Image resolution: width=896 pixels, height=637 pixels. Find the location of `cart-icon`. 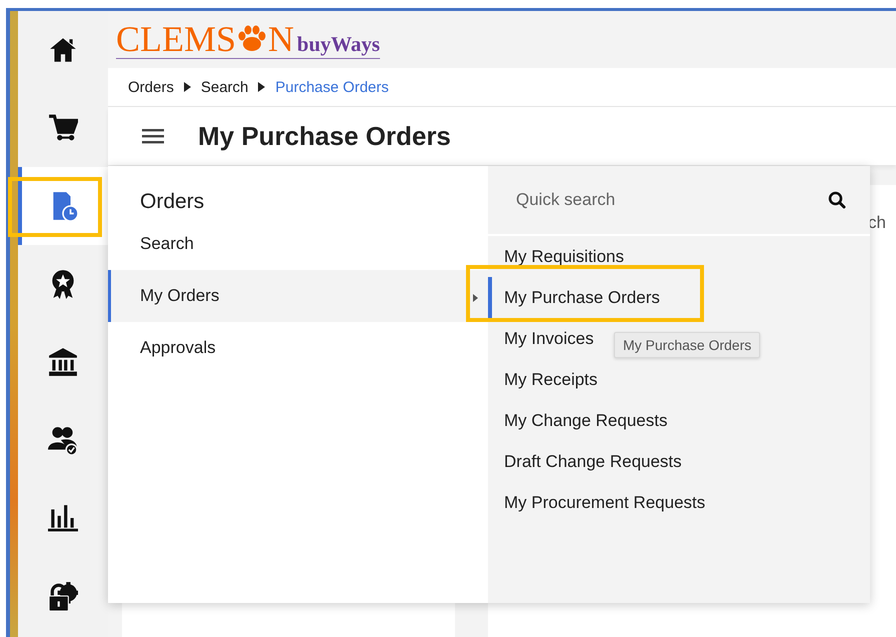

cart-icon is located at coordinates (63, 128).